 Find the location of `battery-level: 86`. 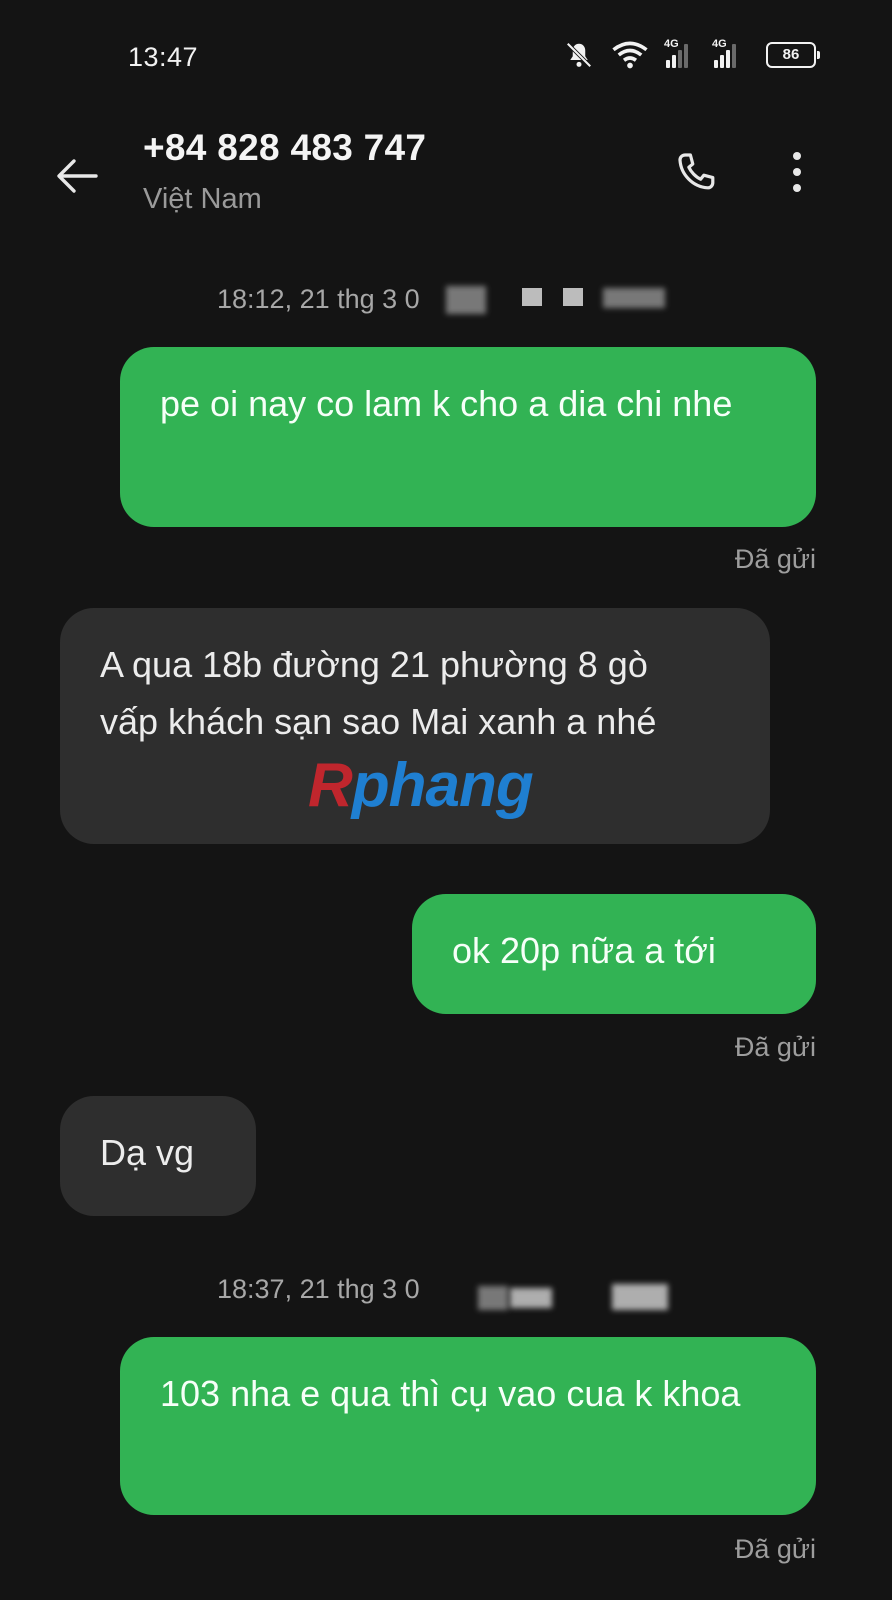

battery-level: 86 is located at coordinates (791, 55).